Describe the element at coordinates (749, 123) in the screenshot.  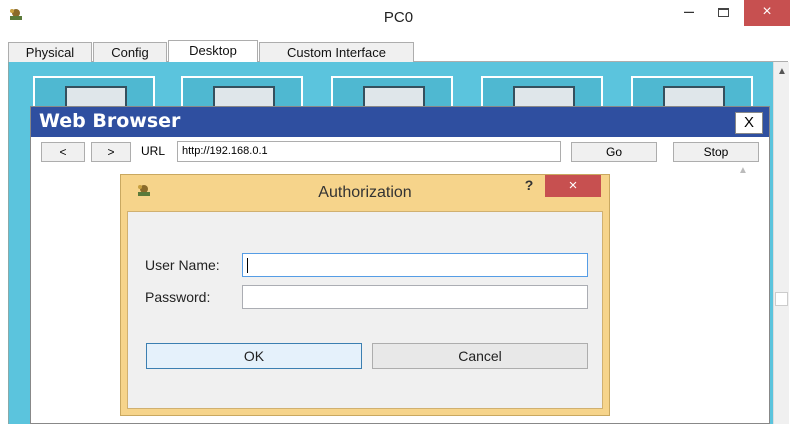
I see `browser-close-button: X` at that location.